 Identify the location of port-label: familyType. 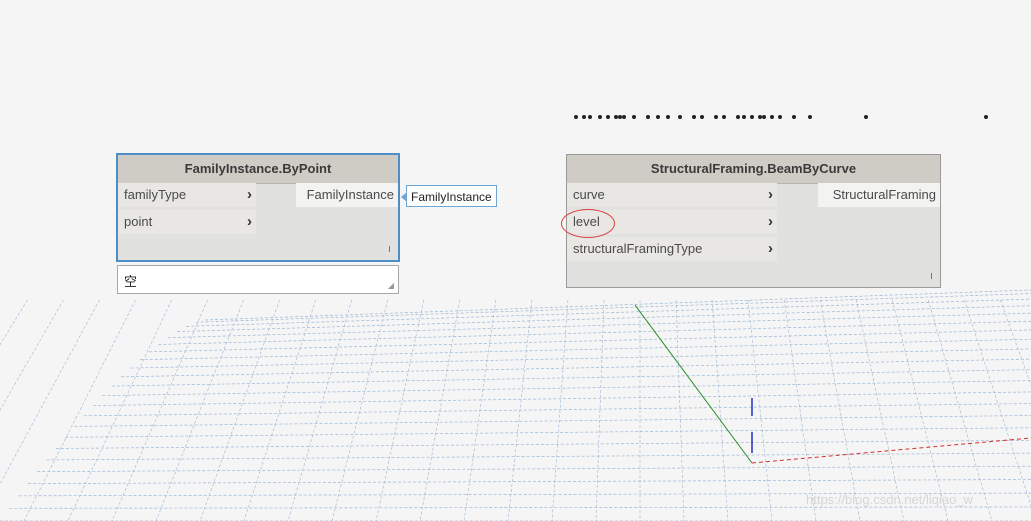
(155, 194).